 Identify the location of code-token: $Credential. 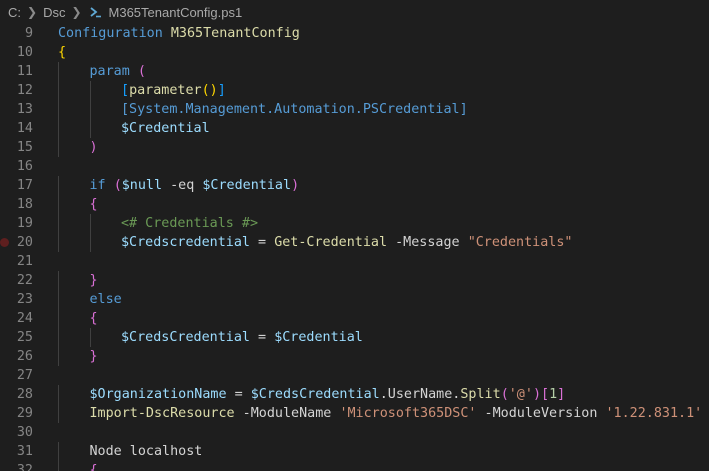
(247, 185).